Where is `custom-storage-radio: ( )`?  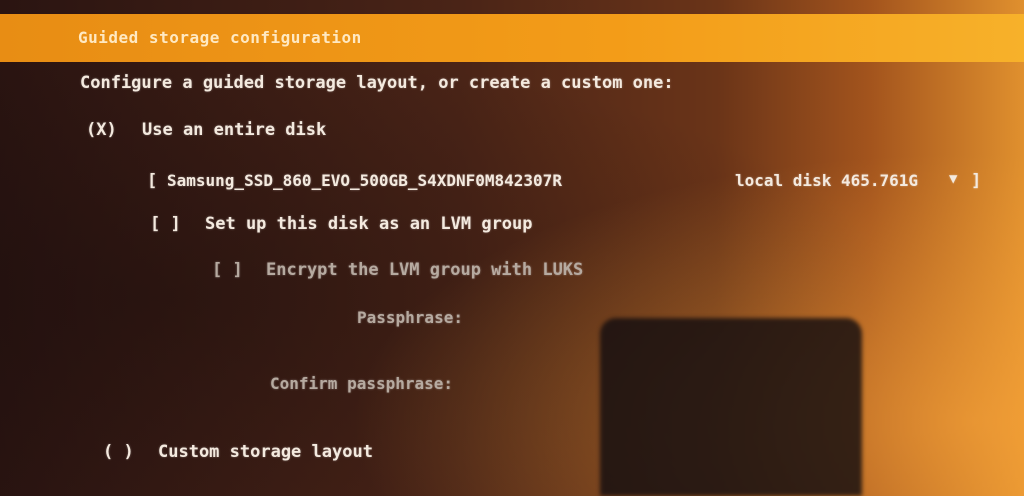
custom-storage-radio: ( ) is located at coordinates (118, 452).